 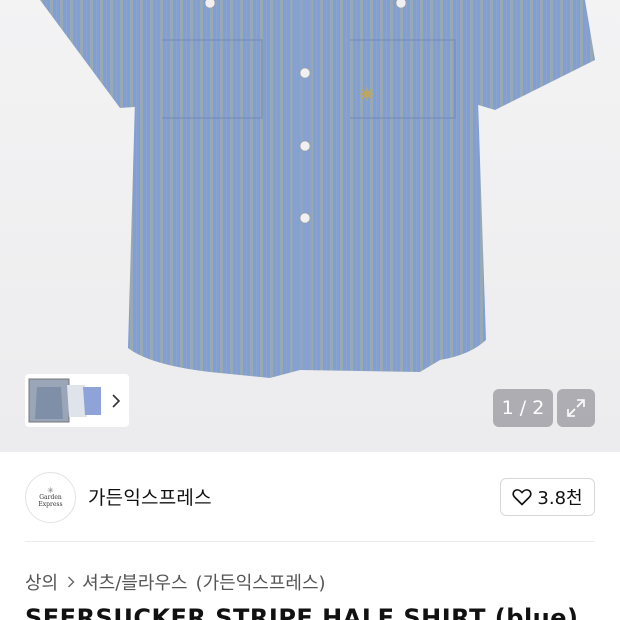 What do you see at coordinates (50, 497) in the screenshot?
I see `brand-logo: ✳ Garden Express` at bounding box center [50, 497].